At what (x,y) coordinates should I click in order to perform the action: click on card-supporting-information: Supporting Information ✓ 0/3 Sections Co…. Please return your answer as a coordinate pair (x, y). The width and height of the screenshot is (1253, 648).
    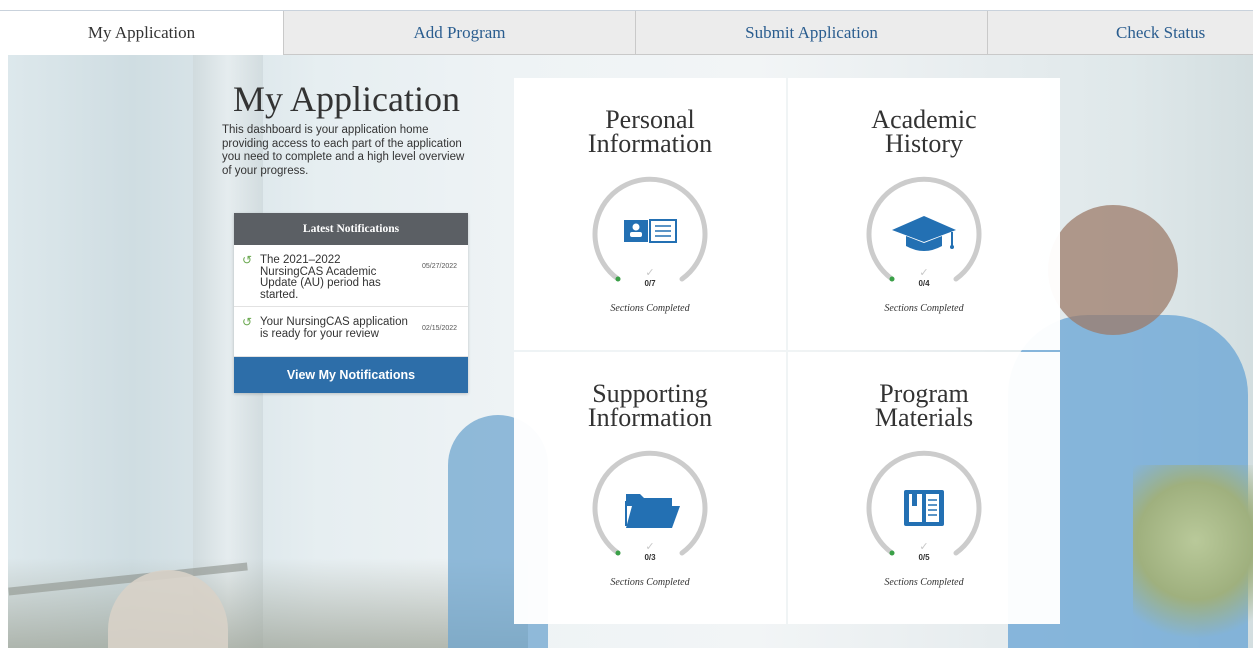
    Looking at the image, I should click on (650, 488).